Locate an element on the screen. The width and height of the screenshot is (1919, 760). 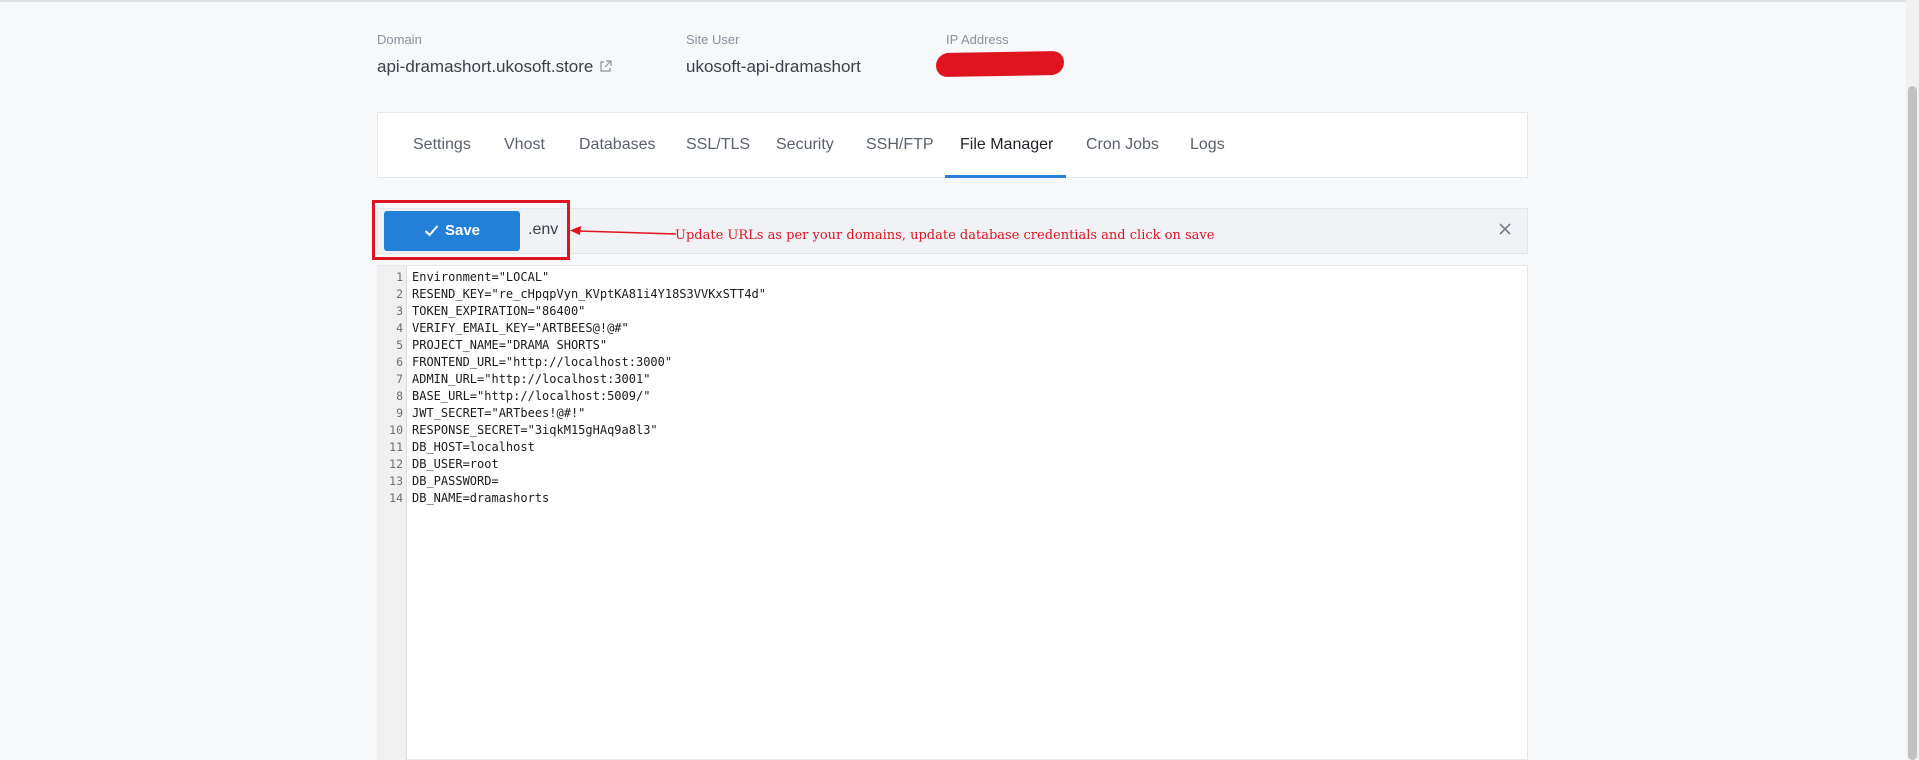
line-number: 11 is located at coordinates (396, 447).